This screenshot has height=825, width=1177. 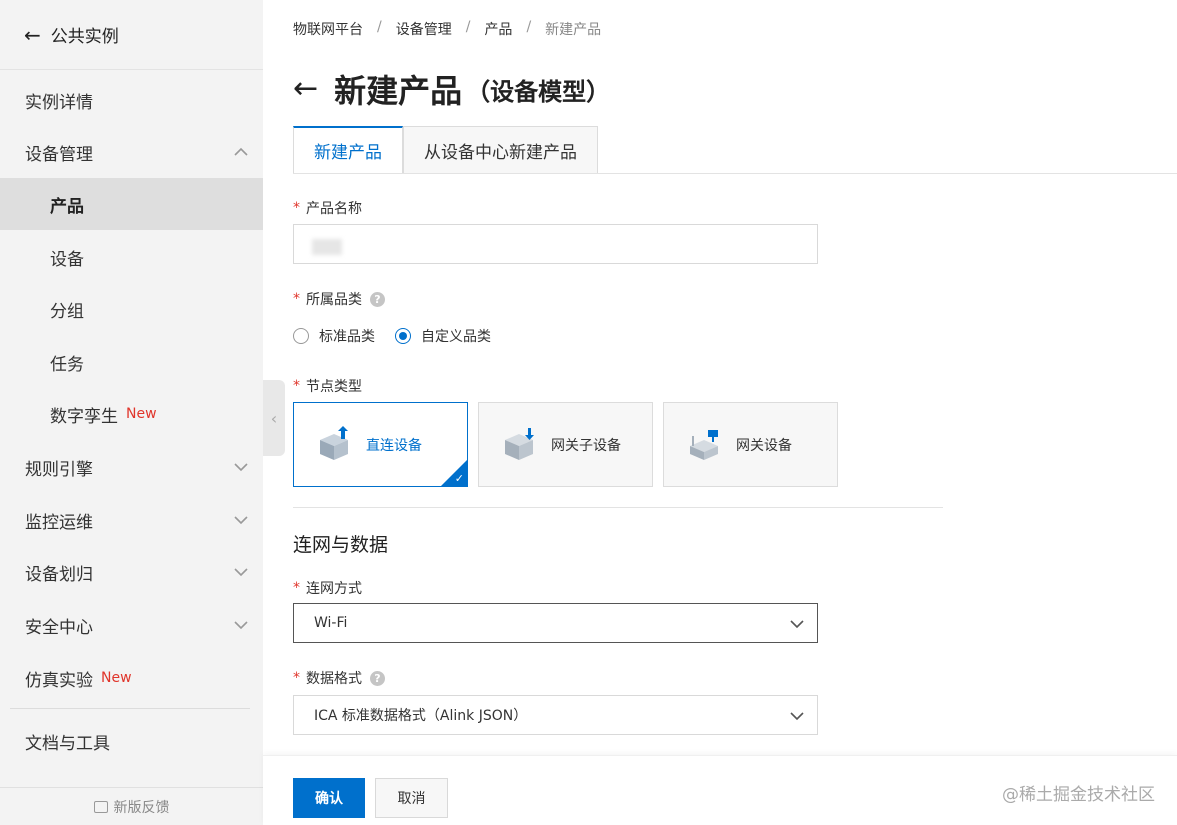 I want to click on network-select: Wi-Fi, so click(x=555, y=623).